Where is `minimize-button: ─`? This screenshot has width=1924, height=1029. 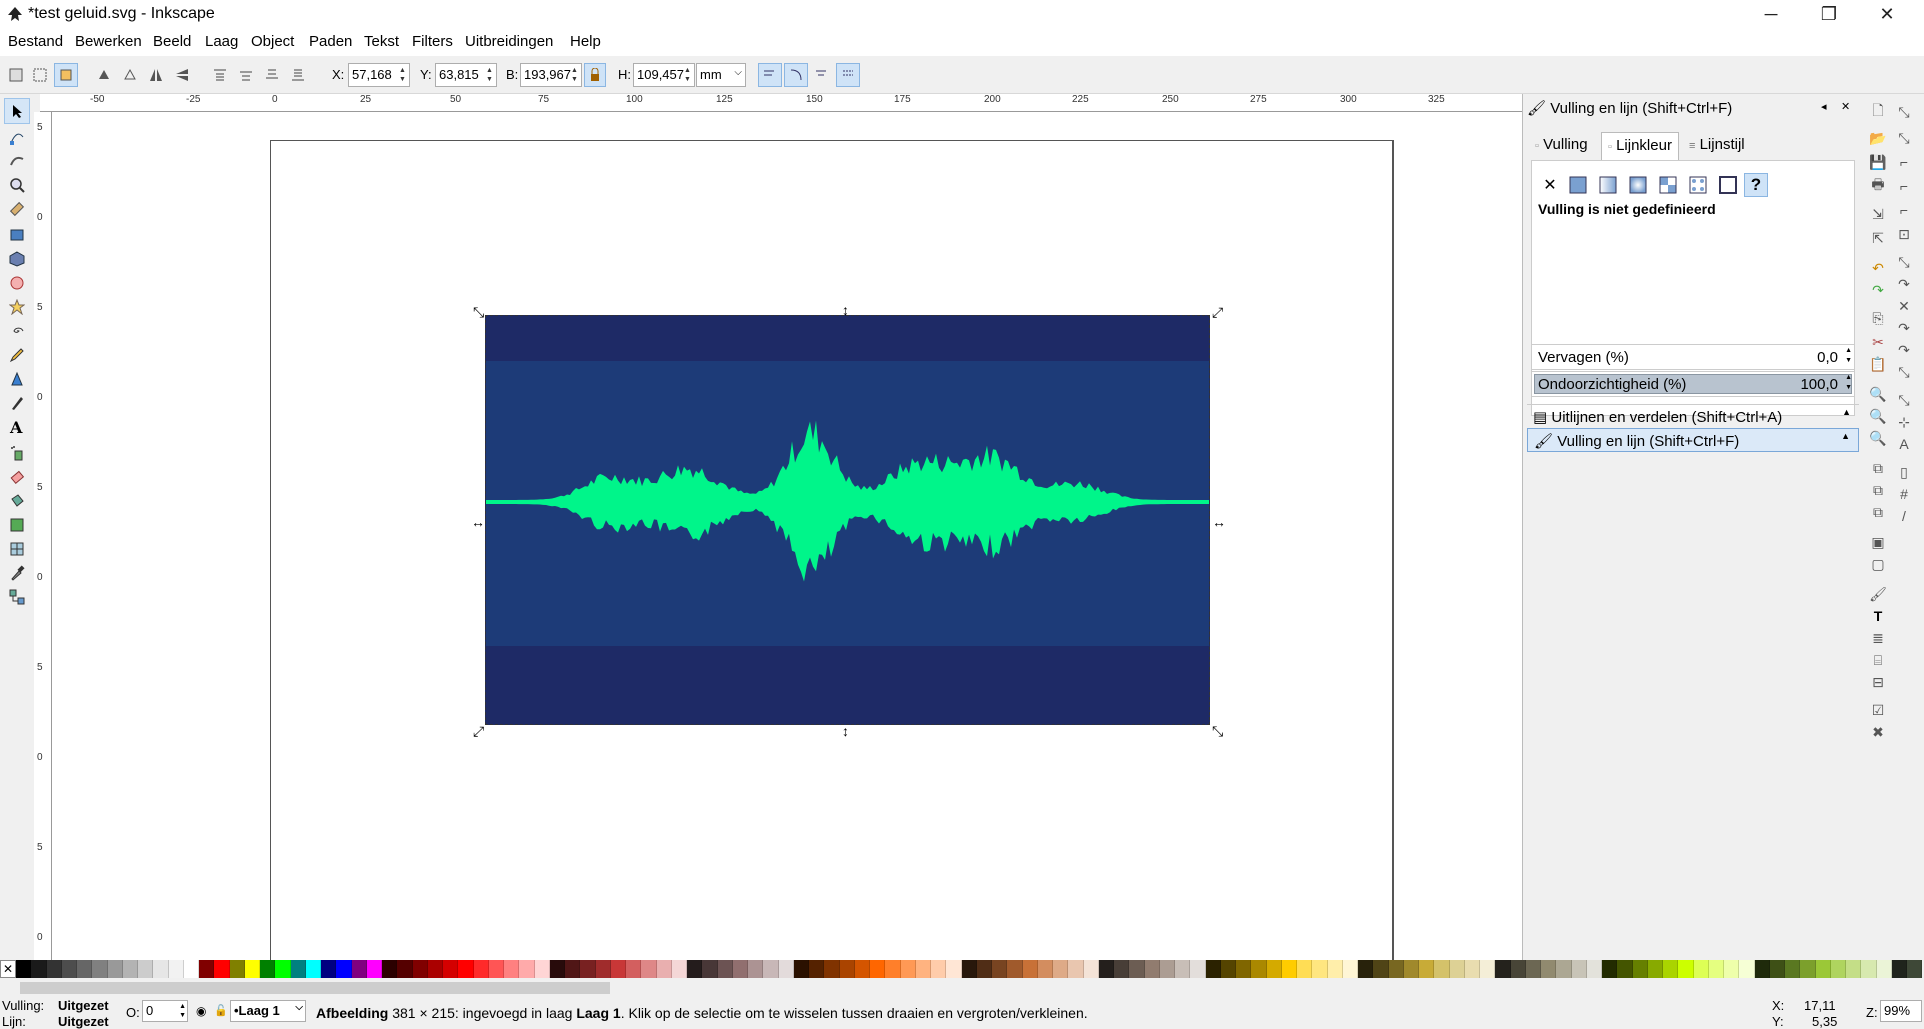 minimize-button: ─ is located at coordinates (1771, 15).